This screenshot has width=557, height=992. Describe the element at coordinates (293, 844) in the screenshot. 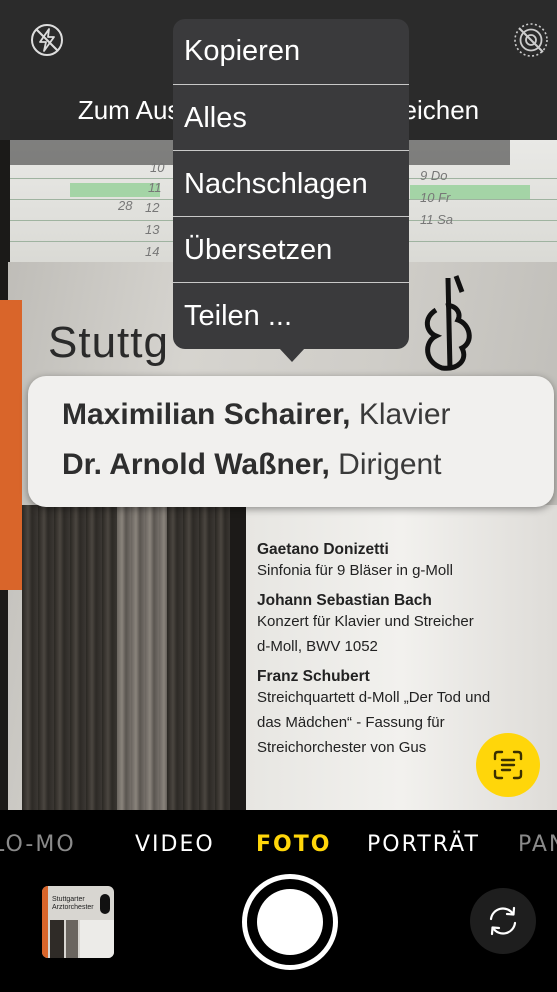

I see `mode-photo: FOTO` at that location.